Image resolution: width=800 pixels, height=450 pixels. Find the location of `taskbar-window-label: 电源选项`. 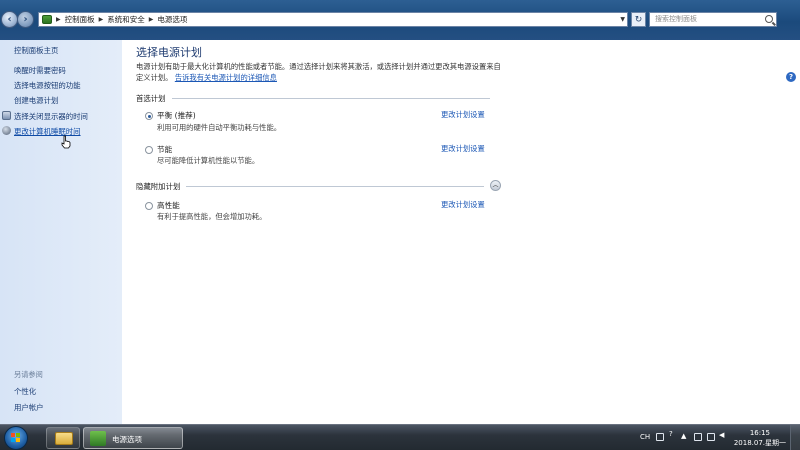

taskbar-window-label: 电源选项 is located at coordinates (127, 439).